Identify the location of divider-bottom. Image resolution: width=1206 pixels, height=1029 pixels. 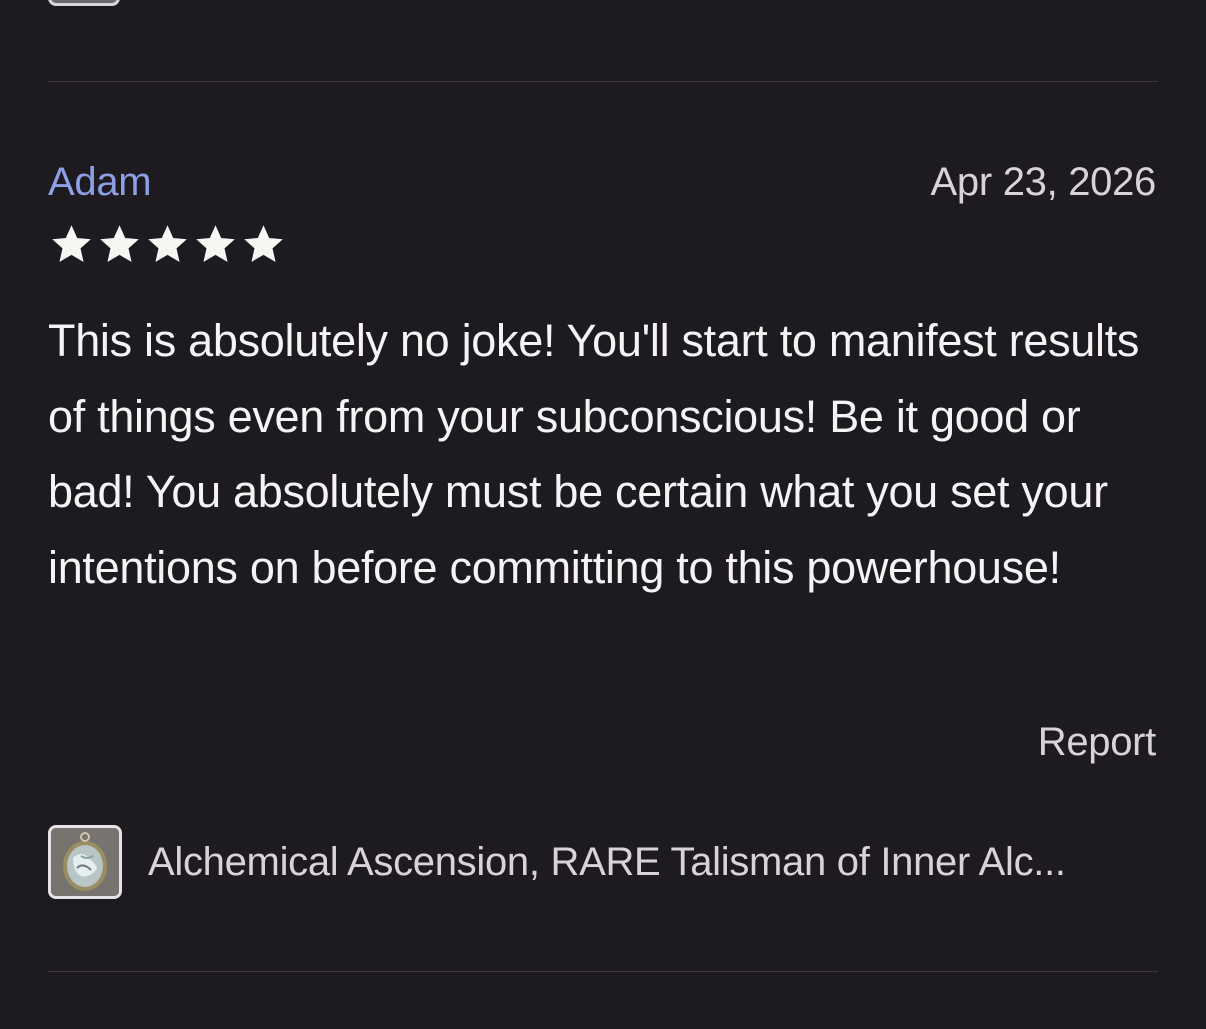
(603, 971).